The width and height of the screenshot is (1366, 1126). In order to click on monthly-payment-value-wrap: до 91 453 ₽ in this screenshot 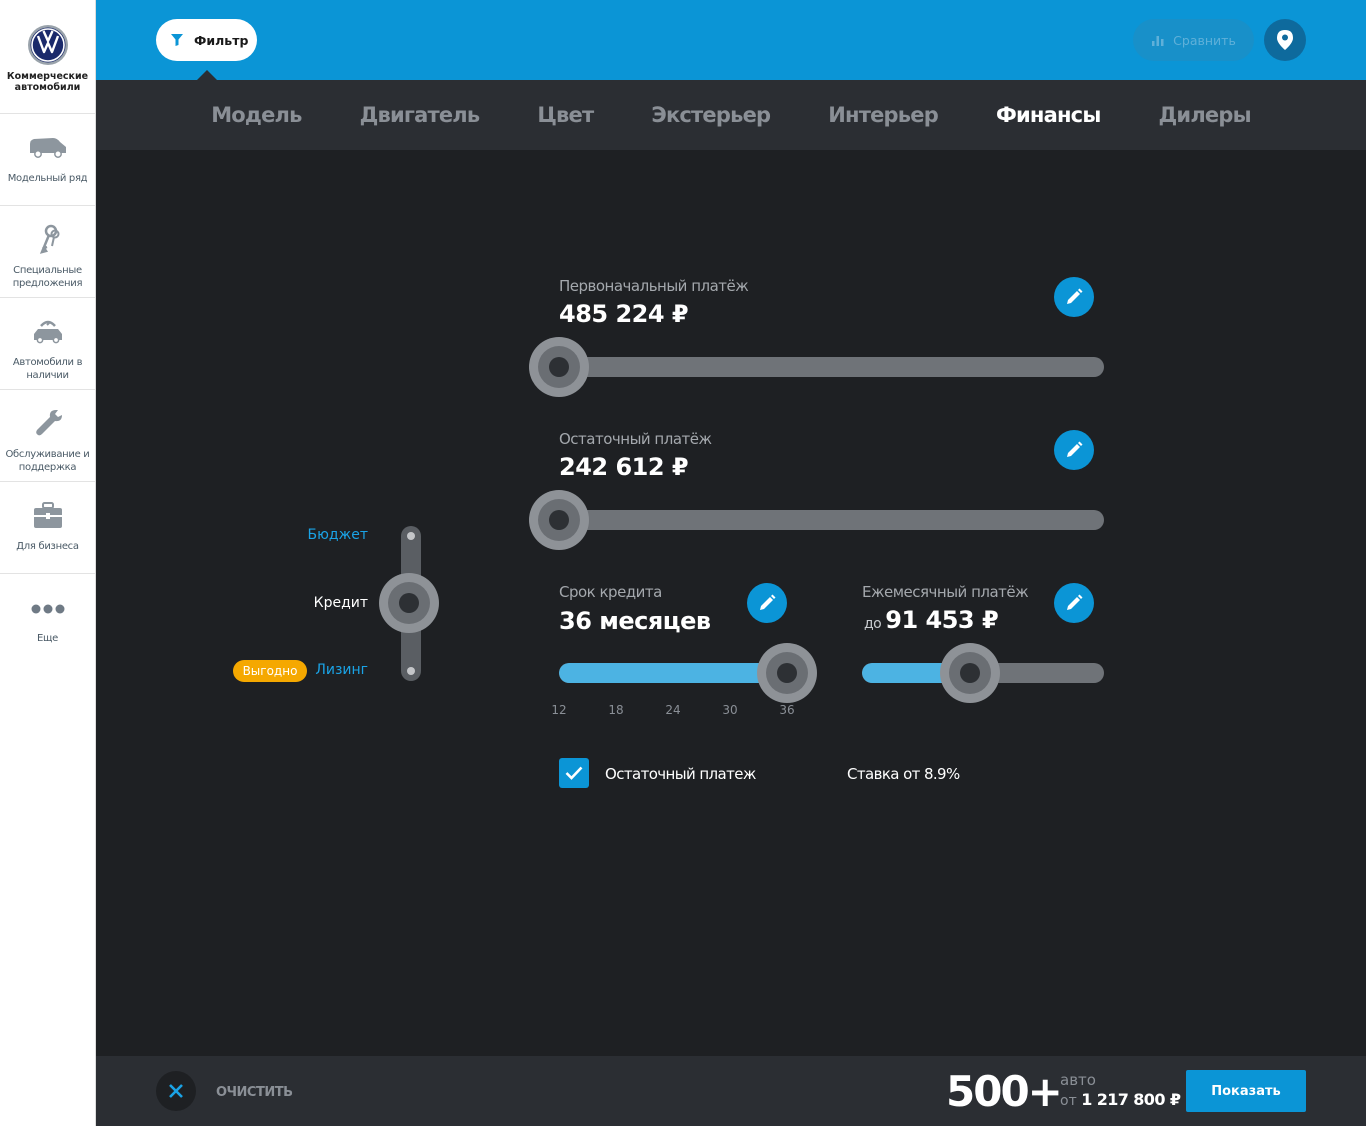, I will do `click(931, 620)`.